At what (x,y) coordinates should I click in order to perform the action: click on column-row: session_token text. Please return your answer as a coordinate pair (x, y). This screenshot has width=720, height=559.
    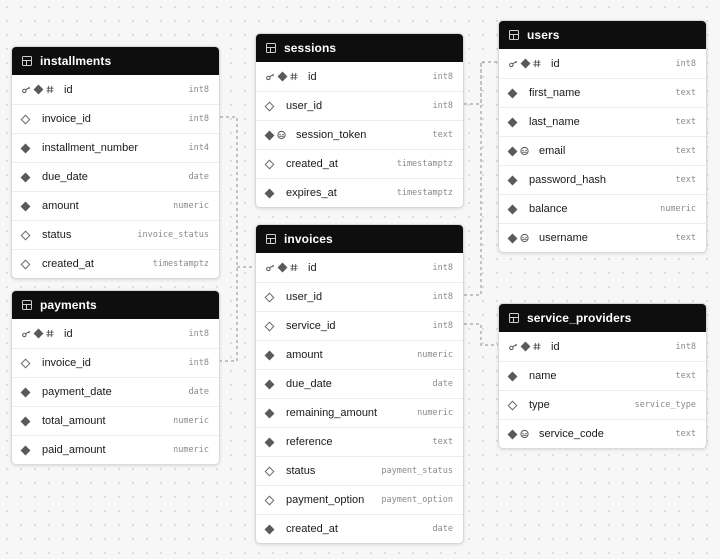
    Looking at the image, I should click on (359, 134).